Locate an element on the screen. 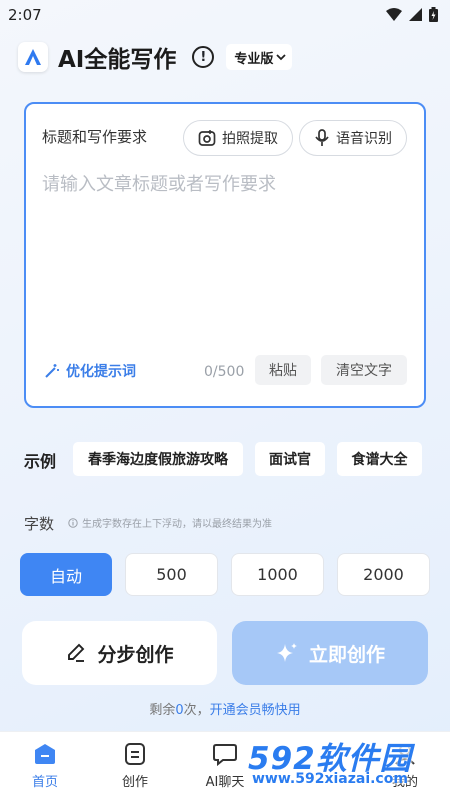 Image resolution: width=450 pixels, height=800 pixels. examples-label: 示例 is located at coordinates (40, 461).